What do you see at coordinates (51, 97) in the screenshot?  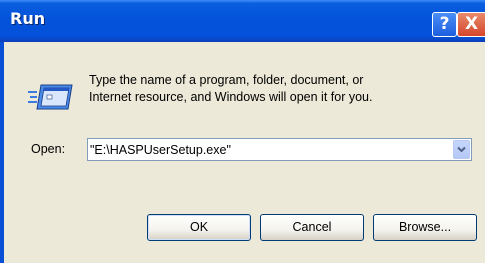 I see `run-icon` at bounding box center [51, 97].